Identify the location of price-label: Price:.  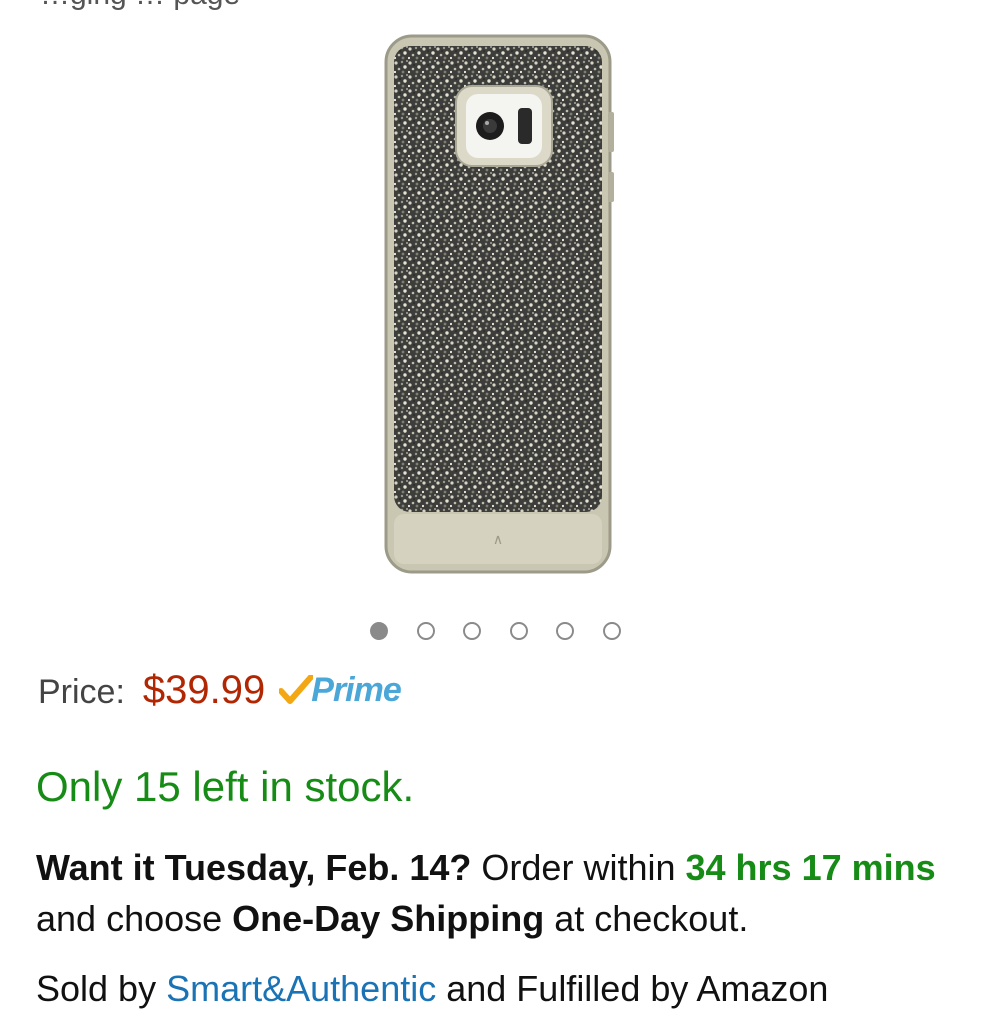
(81, 692).